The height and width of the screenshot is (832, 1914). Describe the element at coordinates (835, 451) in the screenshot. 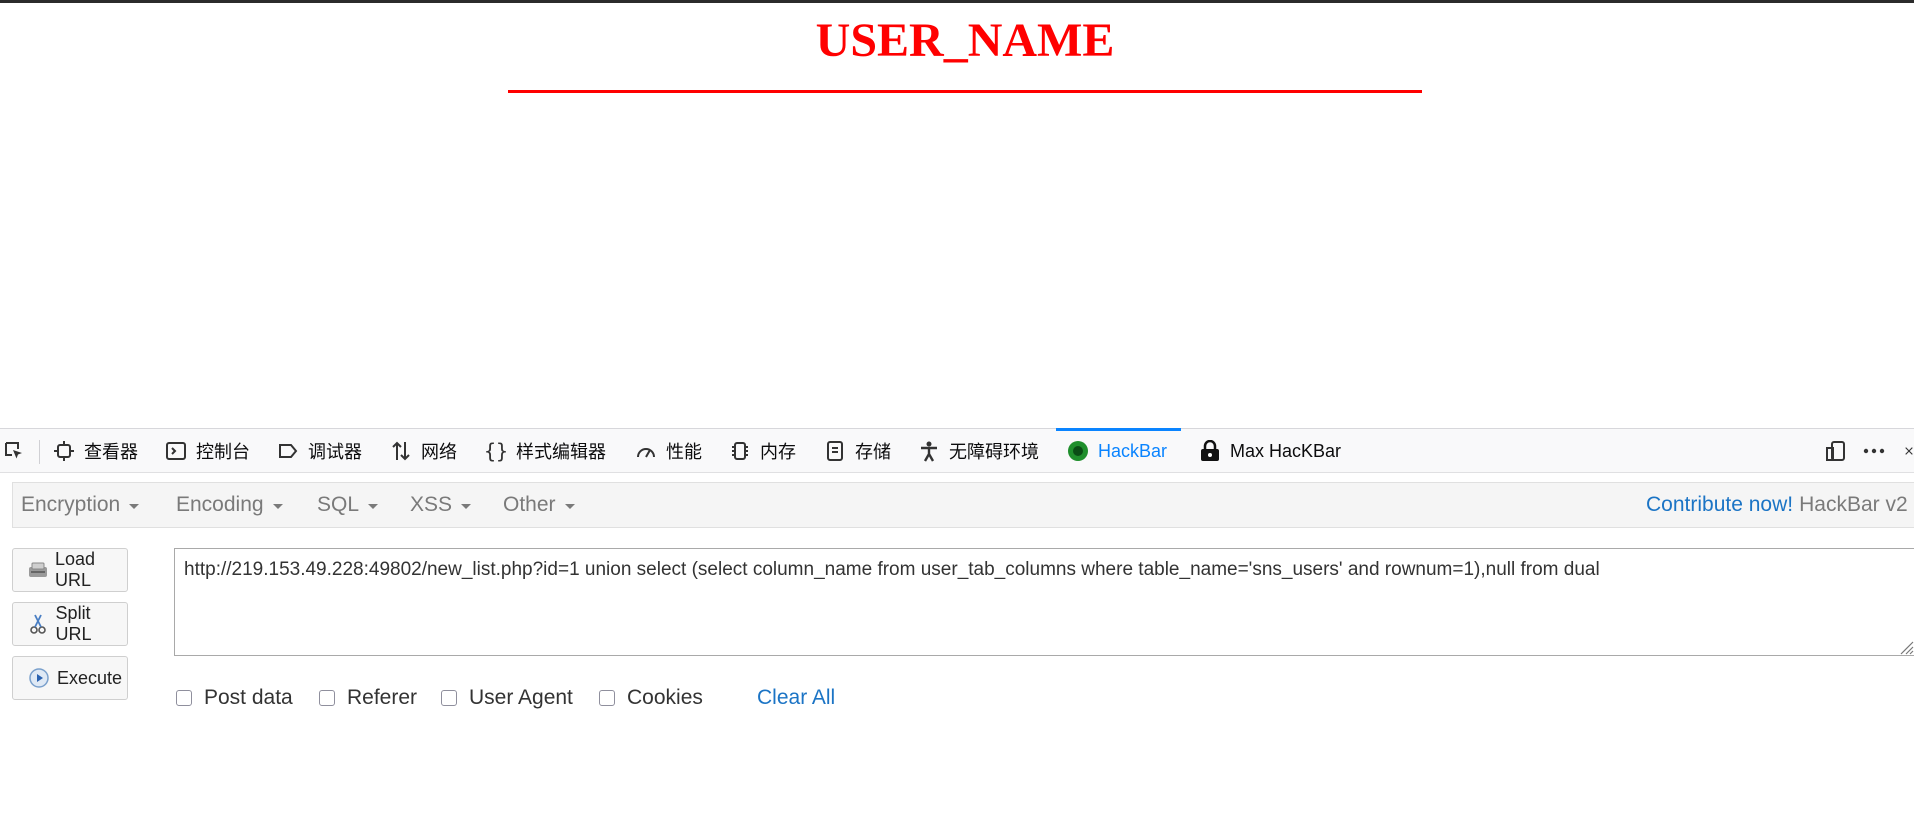

I see `storage-icon` at that location.